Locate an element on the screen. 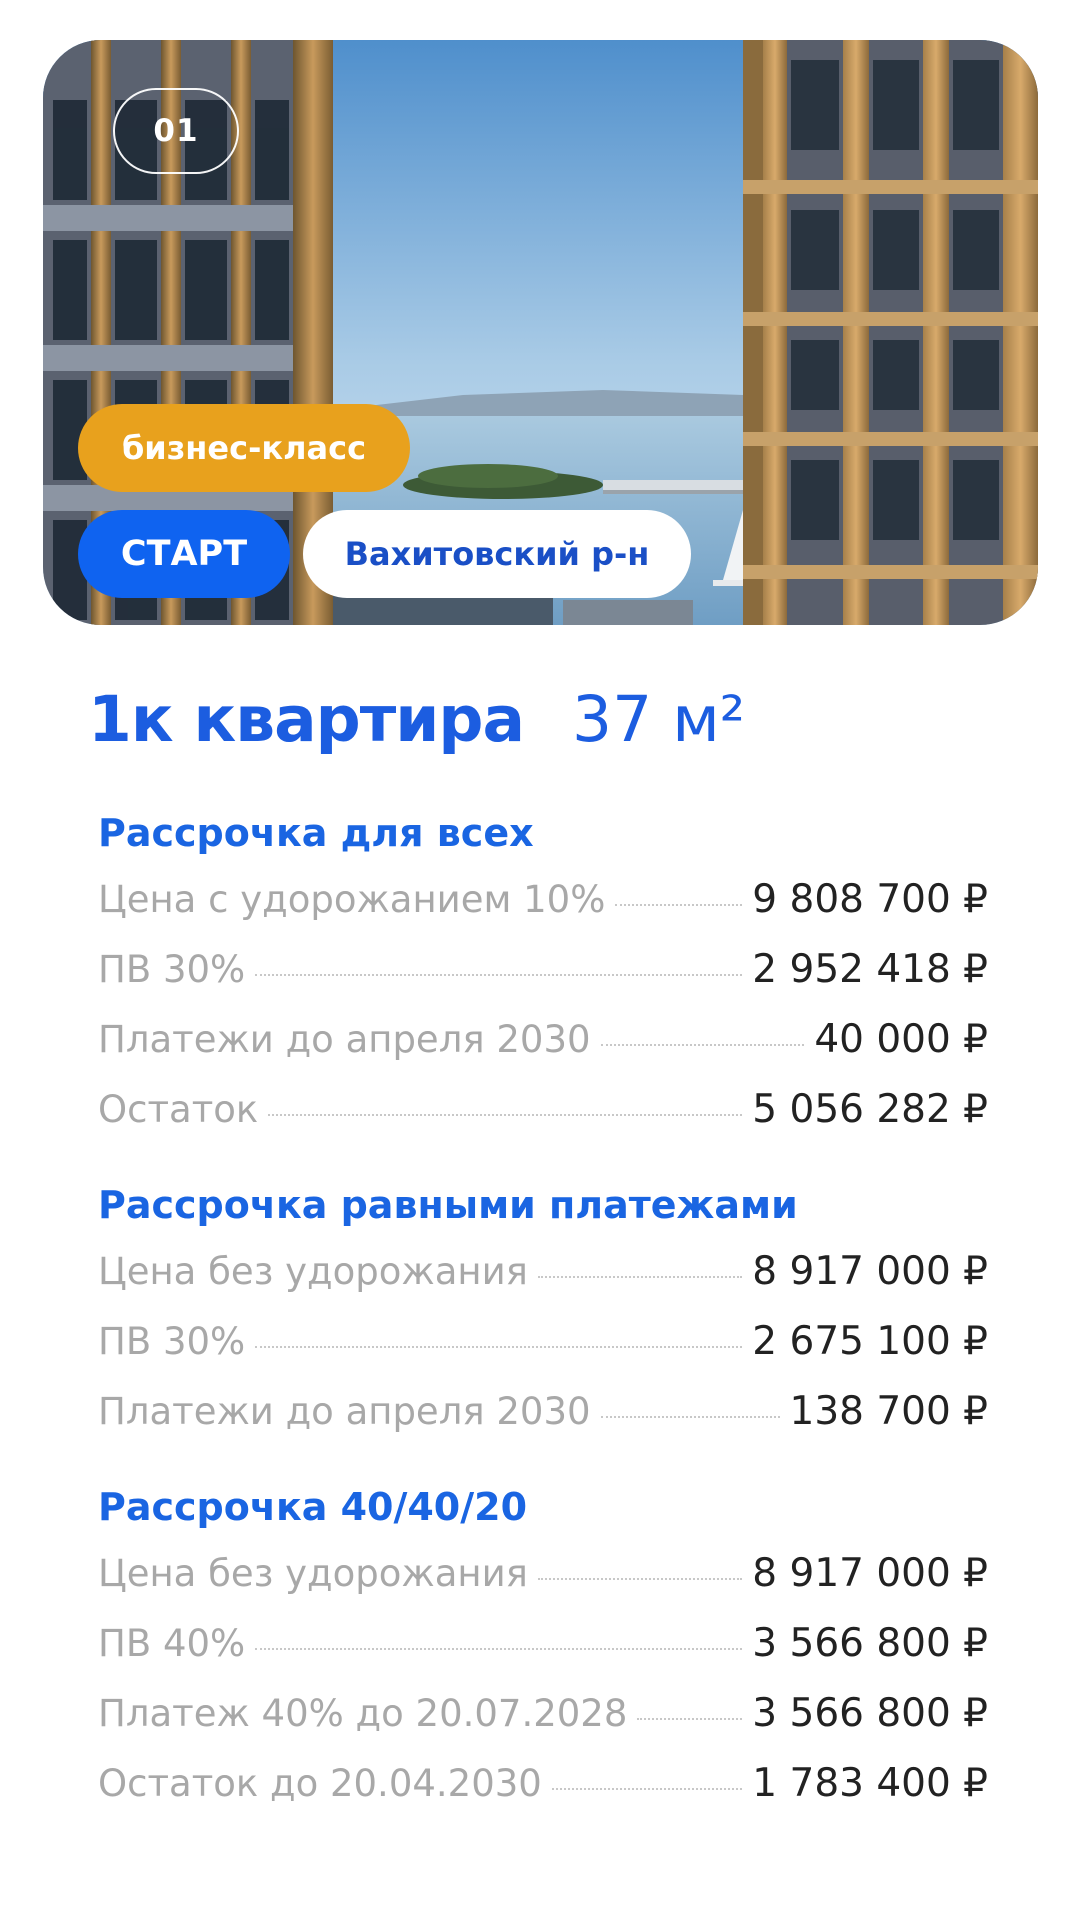  row-value: 2 675 100 ₽ is located at coordinates (870, 1341).